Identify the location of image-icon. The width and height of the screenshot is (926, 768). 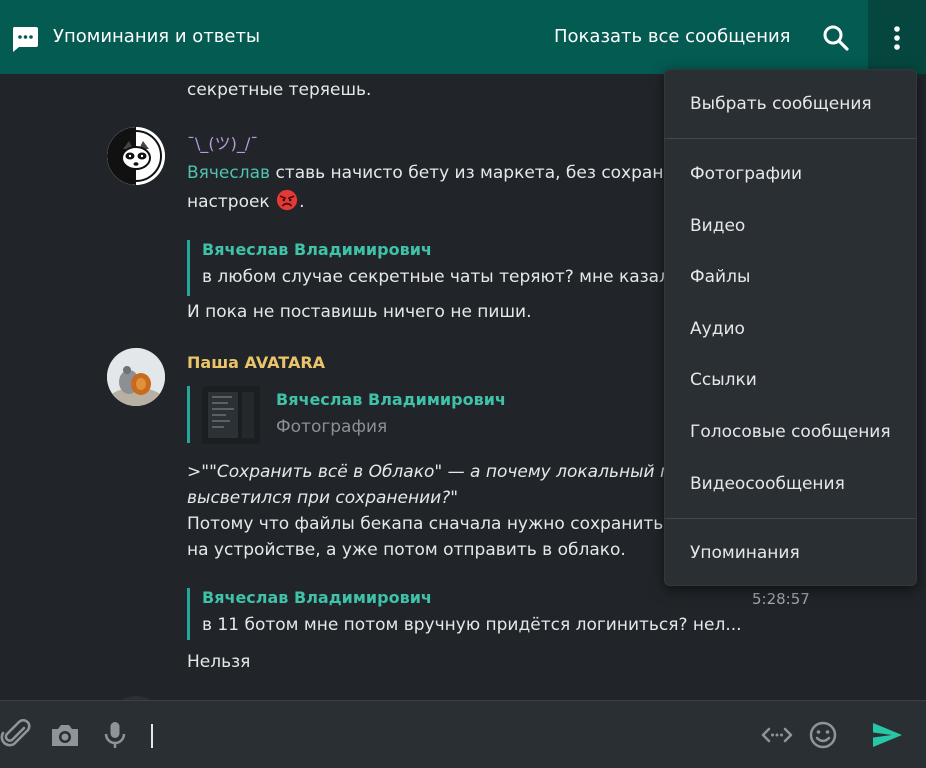
(231, 415).